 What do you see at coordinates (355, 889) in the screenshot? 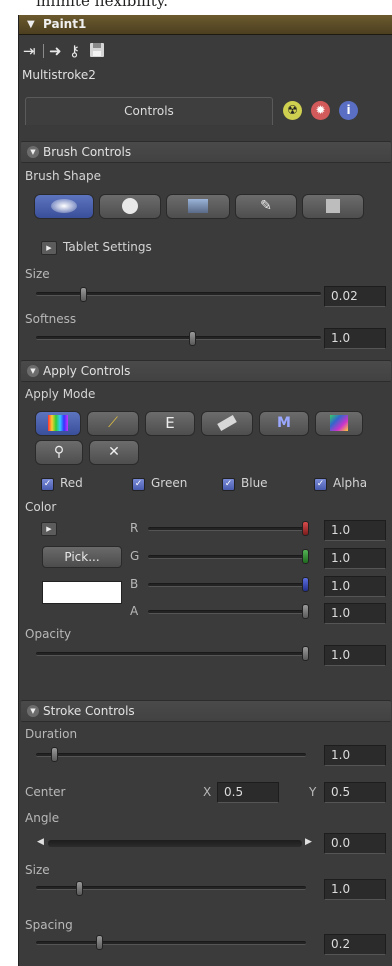
I see `stroke-size-value: 1.0` at bounding box center [355, 889].